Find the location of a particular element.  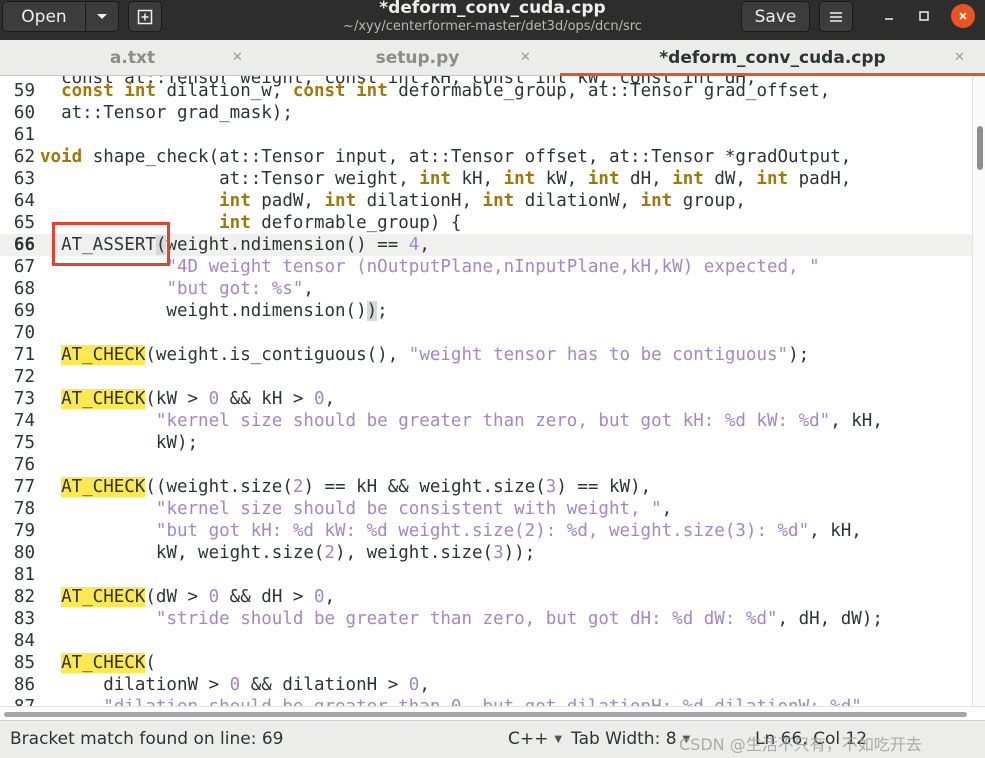

line-number: 84 is located at coordinates (24, 641).